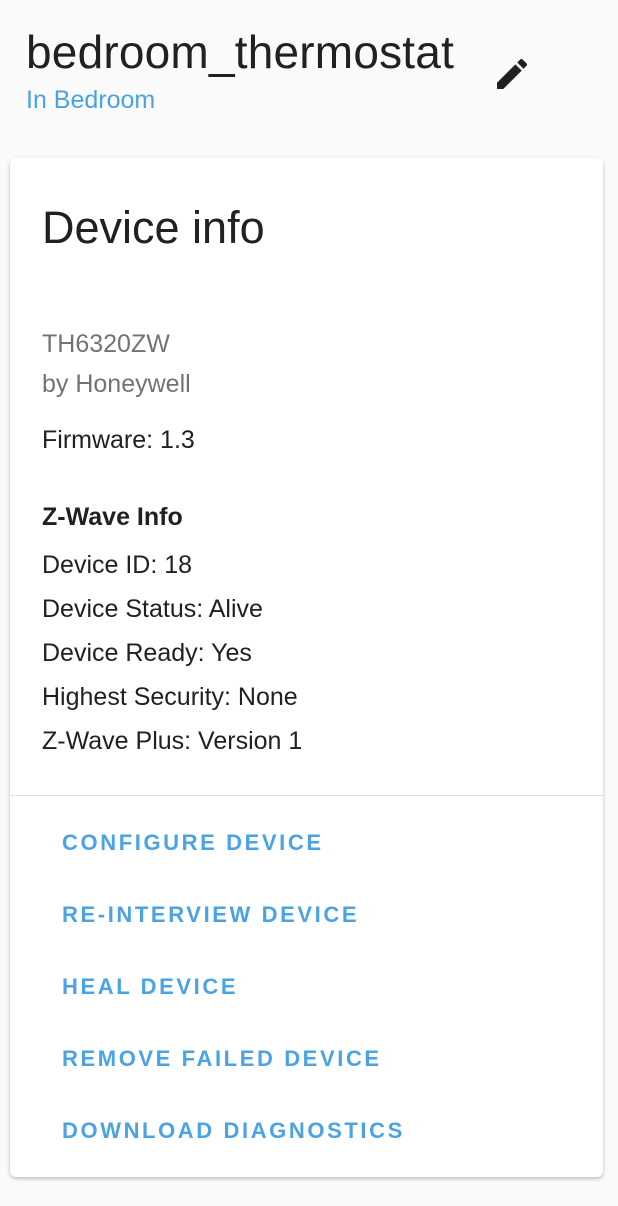 Image resolution: width=618 pixels, height=1206 pixels. What do you see at coordinates (306, 795) in the screenshot?
I see `card-divider` at bounding box center [306, 795].